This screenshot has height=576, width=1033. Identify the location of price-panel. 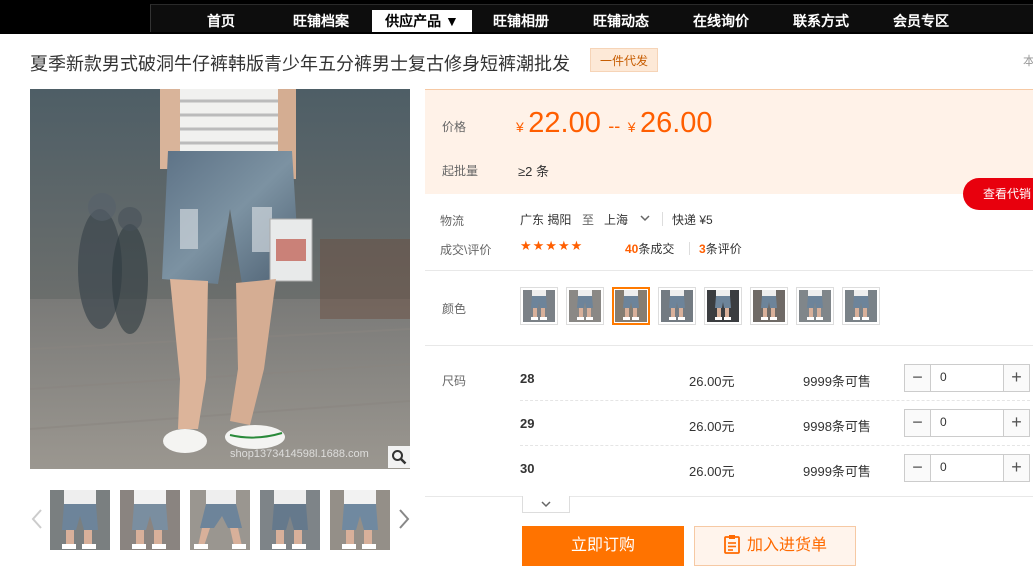
(729, 141).